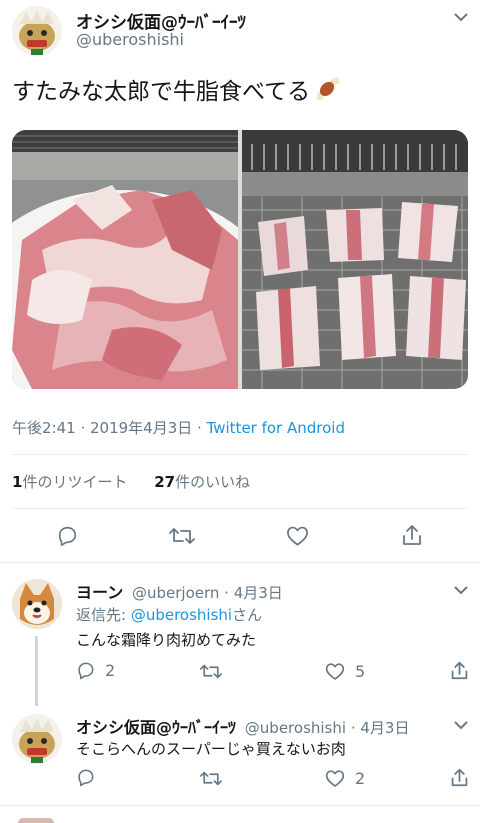 This screenshot has width=480, height=823. Describe the element at coordinates (95, 670) in the screenshot. I see `reply-icon: 2` at that location.